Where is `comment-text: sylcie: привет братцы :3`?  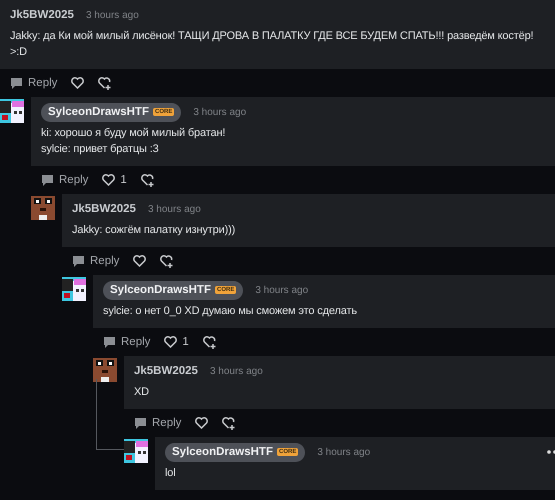 comment-text: sylcie: привет братцы :3 is located at coordinates (100, 149).